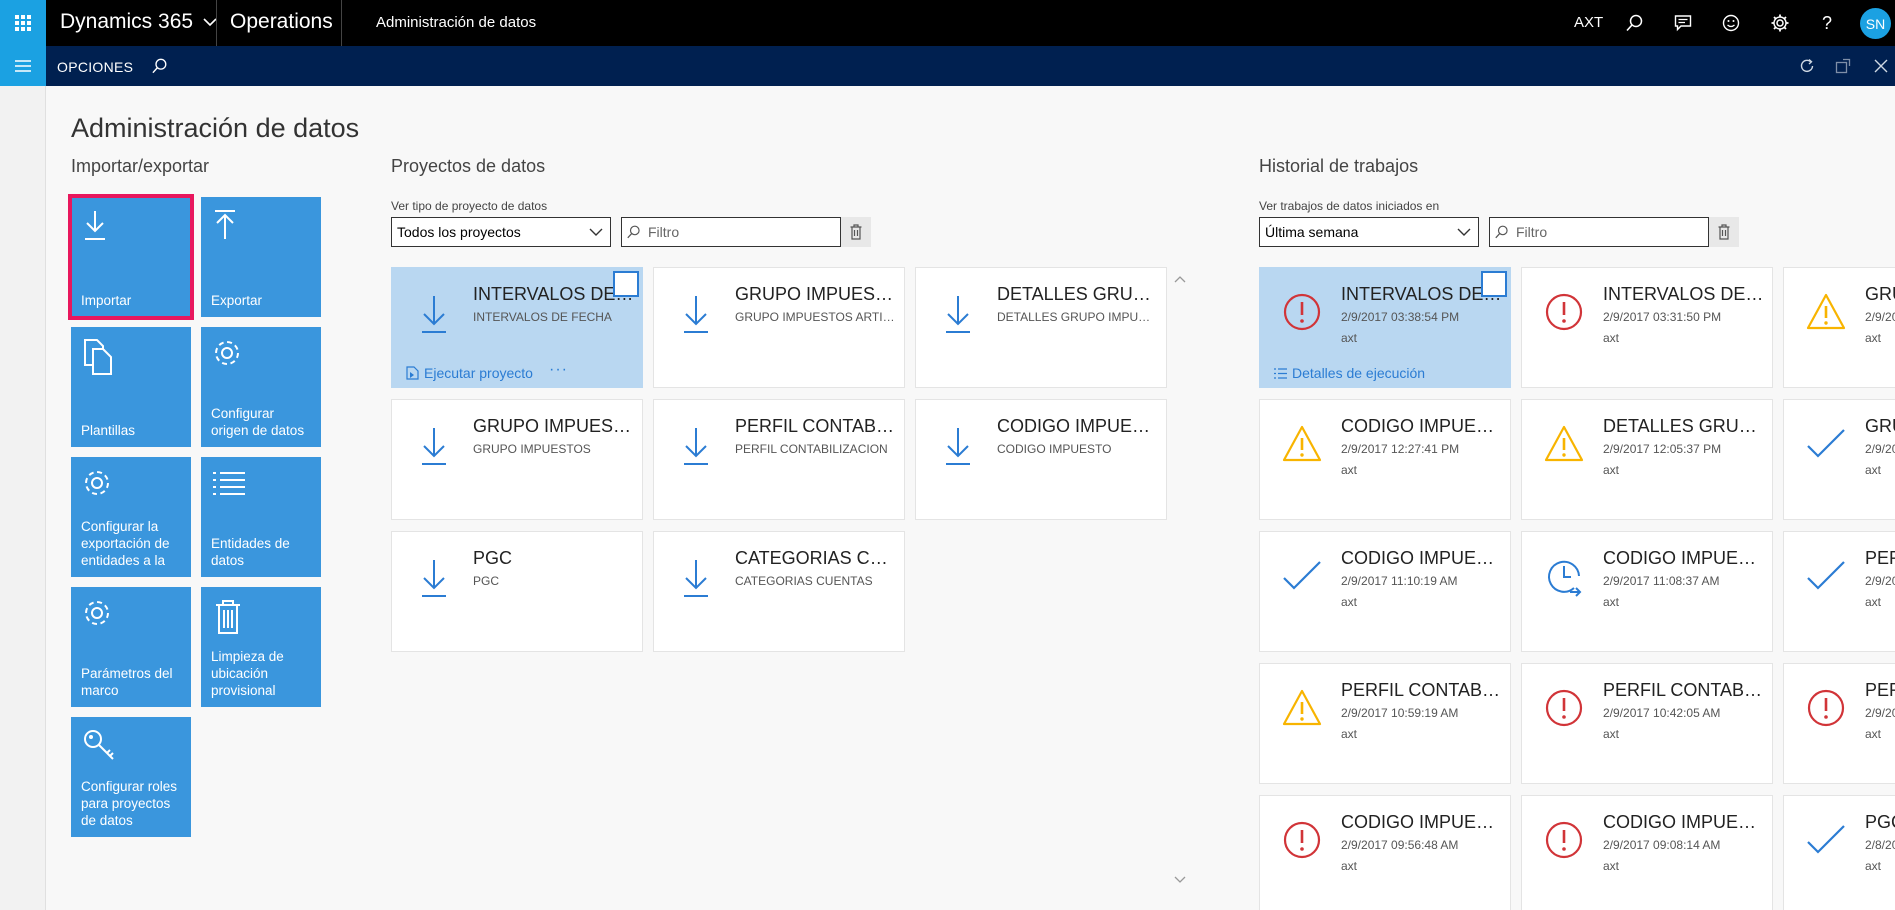 The height and width of the screenshot is (910, 1895). I want to click on feedback-smiley-icon, so click(1731, 23).